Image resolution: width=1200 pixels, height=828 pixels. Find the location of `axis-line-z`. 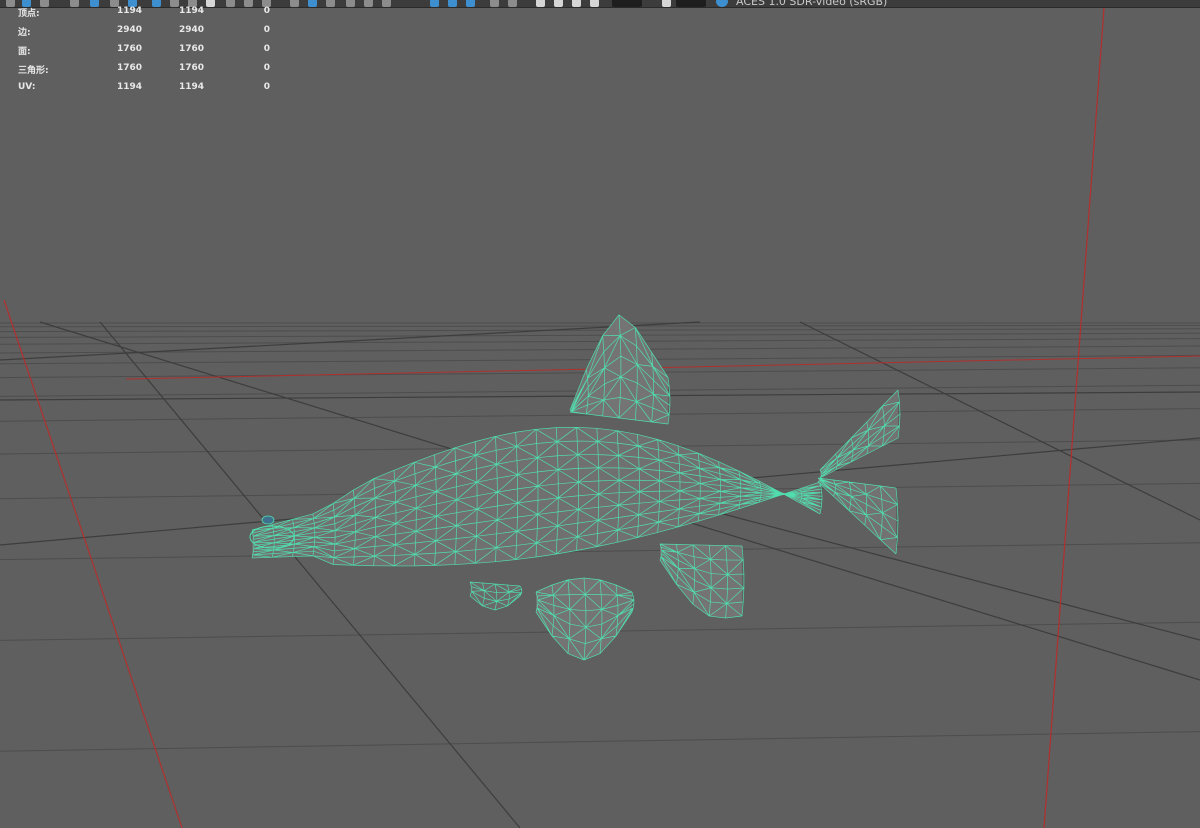

axis-line-z is located at coordinates (1074, 417).